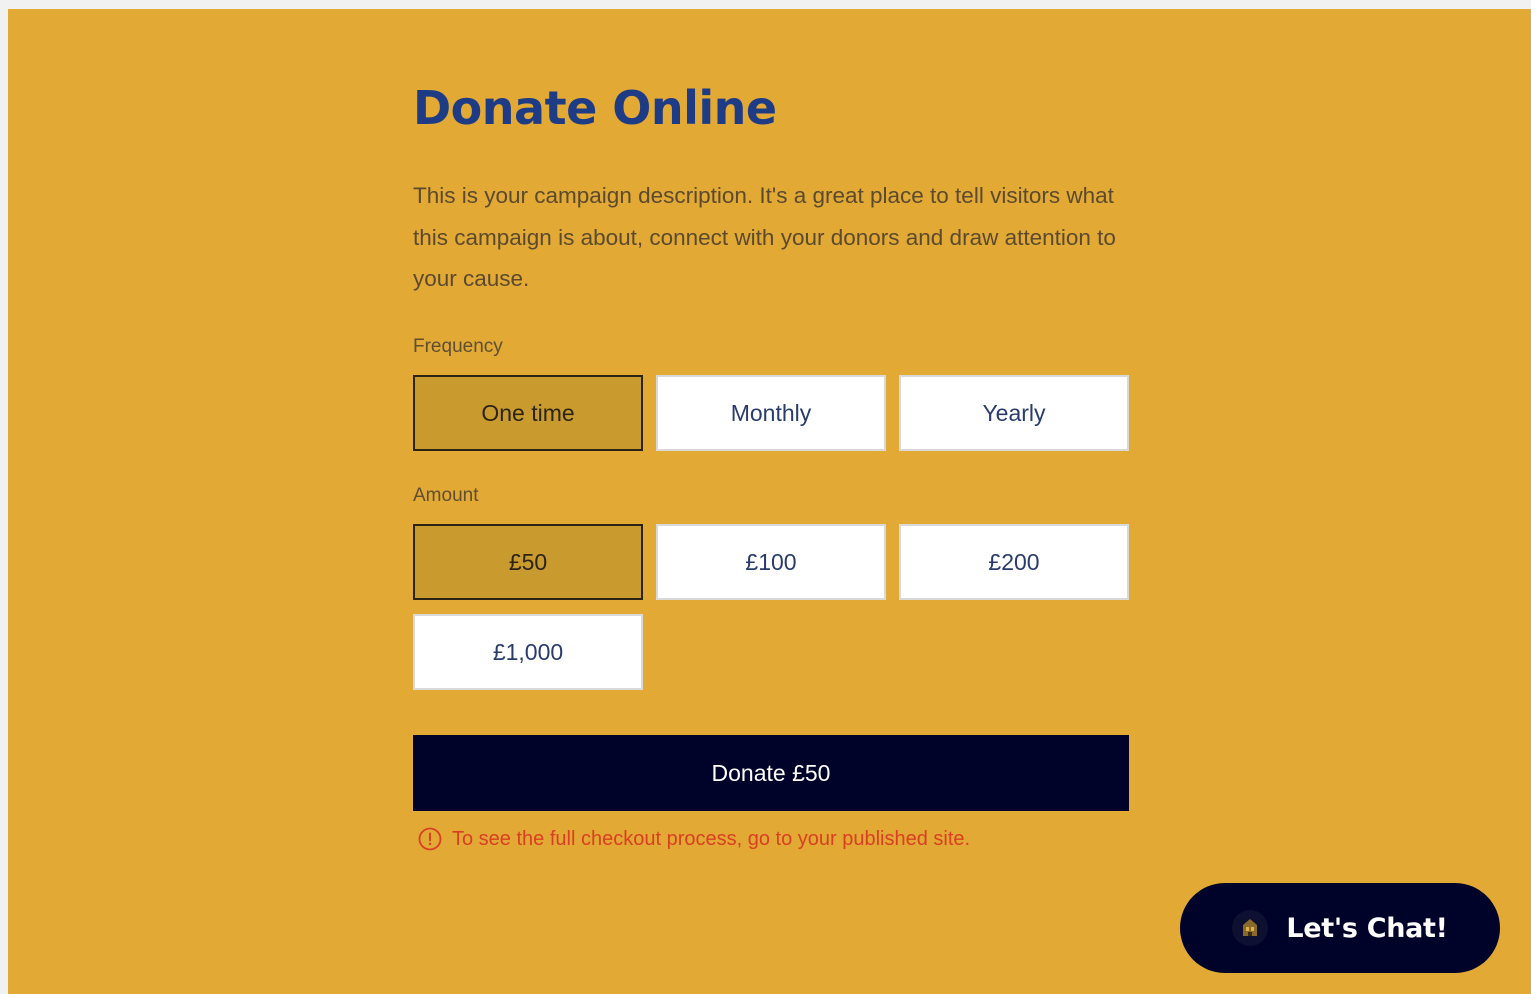  What do you see at coordinates (528, 562) in the screenshot?
I see `amount-option-50: £50` at bounding box center [528, 562].